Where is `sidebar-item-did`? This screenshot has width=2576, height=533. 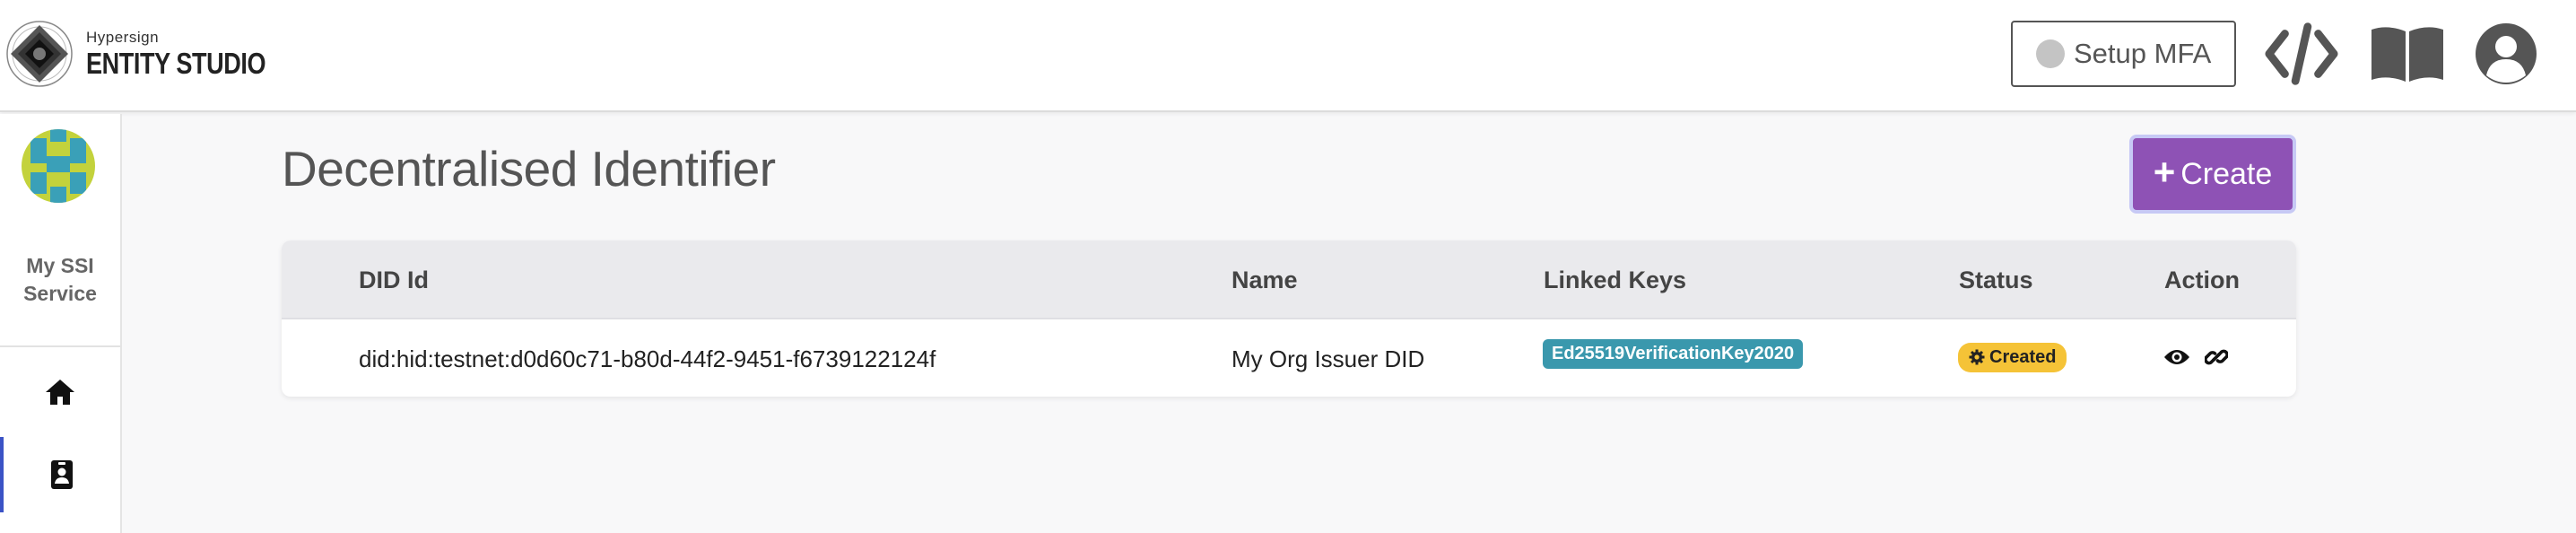
sidebar-item-did is located at coordinates (60, 474).